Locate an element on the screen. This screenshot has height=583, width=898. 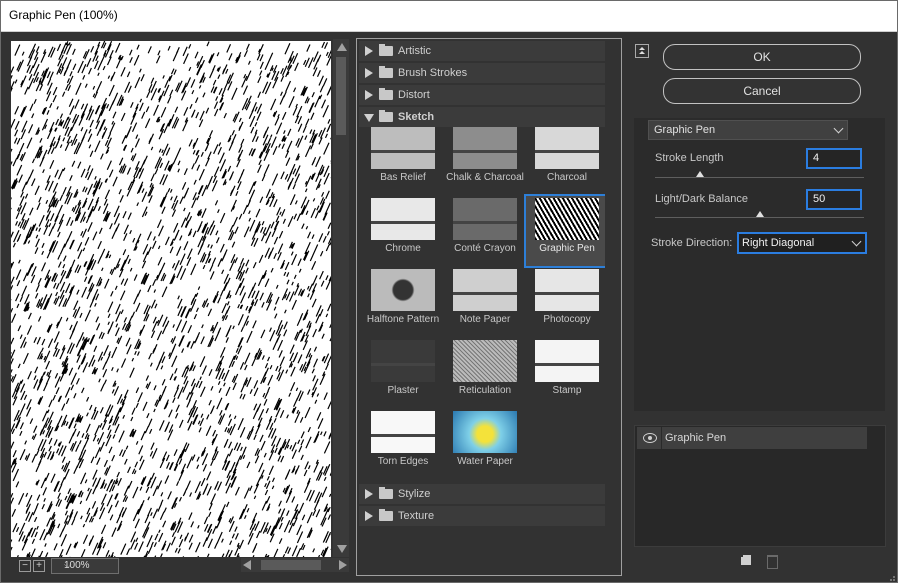
filter-thumb-label: Chalk & Charcoal is located at coordinates (485, 177).